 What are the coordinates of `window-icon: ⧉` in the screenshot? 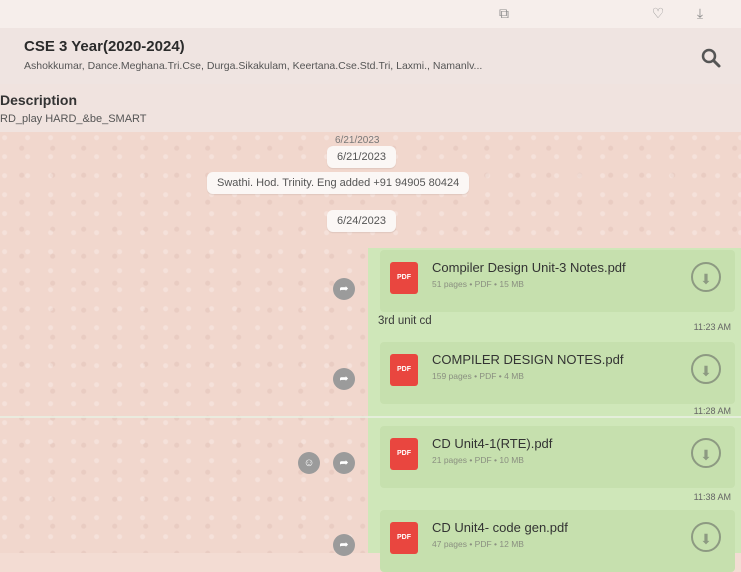 It's located at (504, 13).